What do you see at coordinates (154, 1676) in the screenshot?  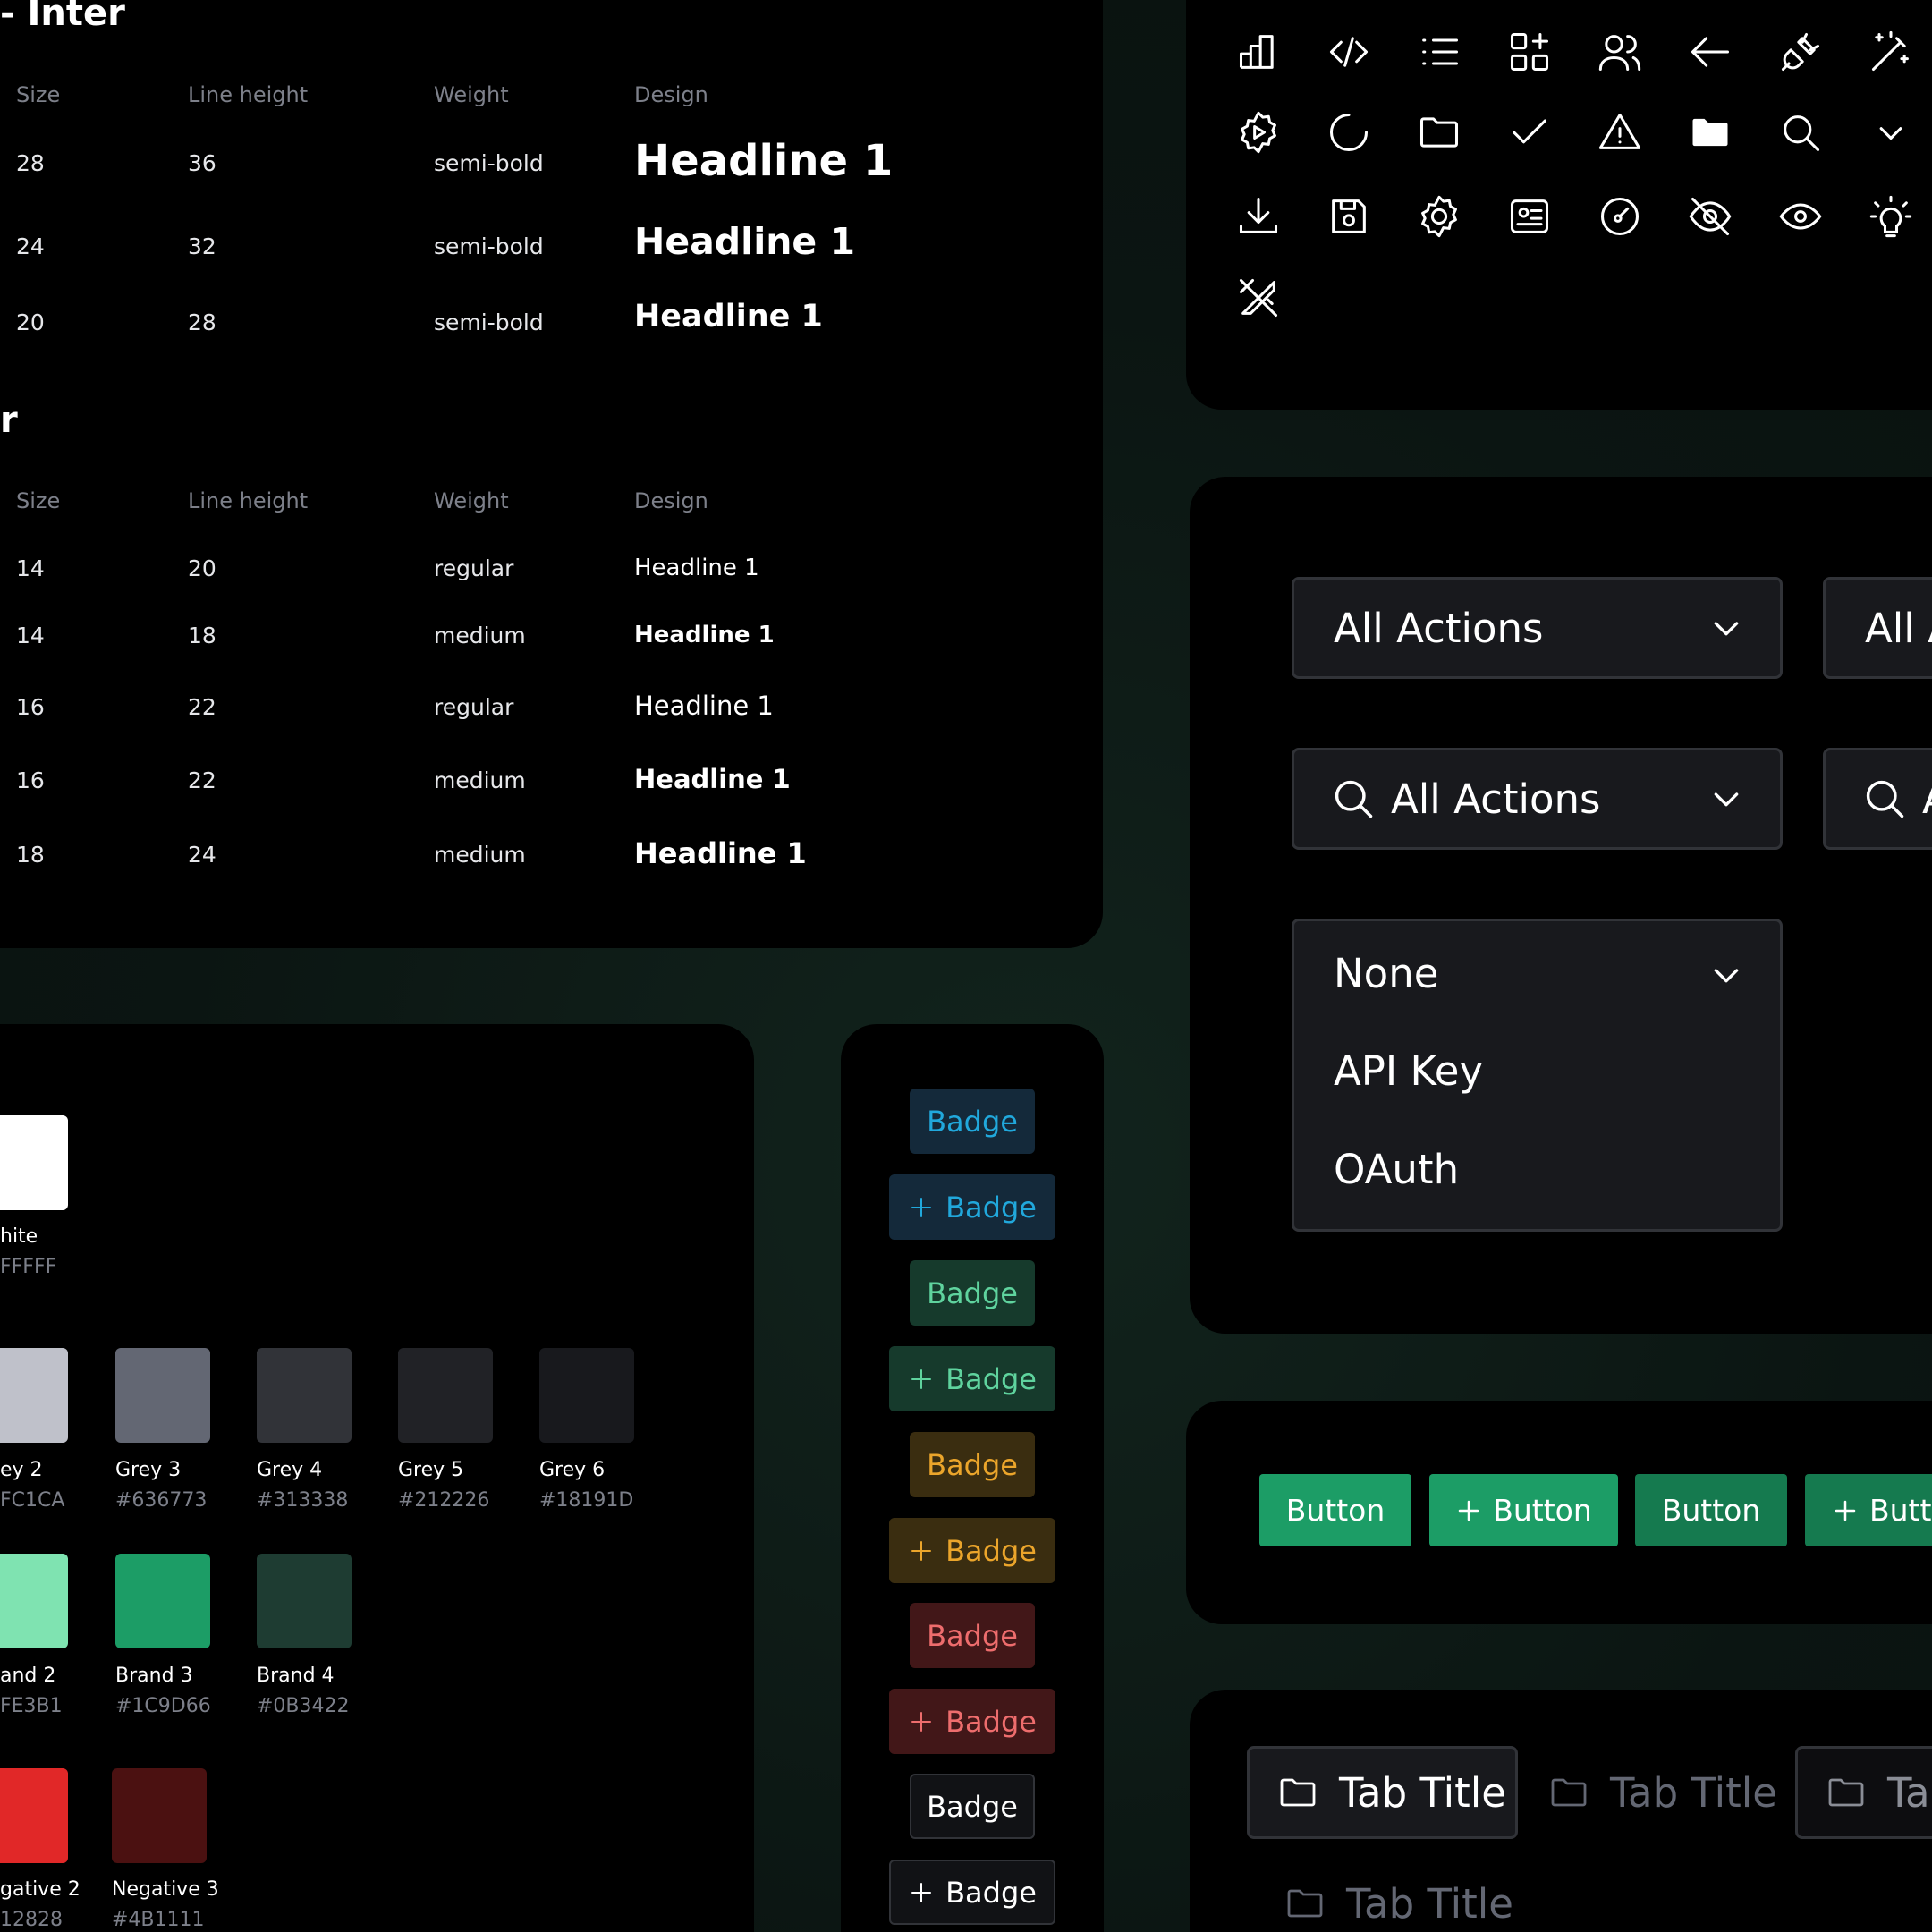 I see `swatch-name: Brand 3` at bounding box center [154, 1676].